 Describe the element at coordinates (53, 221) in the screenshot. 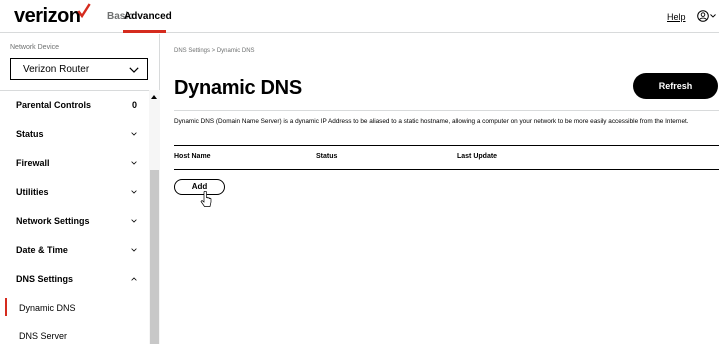

I see `sidebar-item-label: Network Settings` at that location.